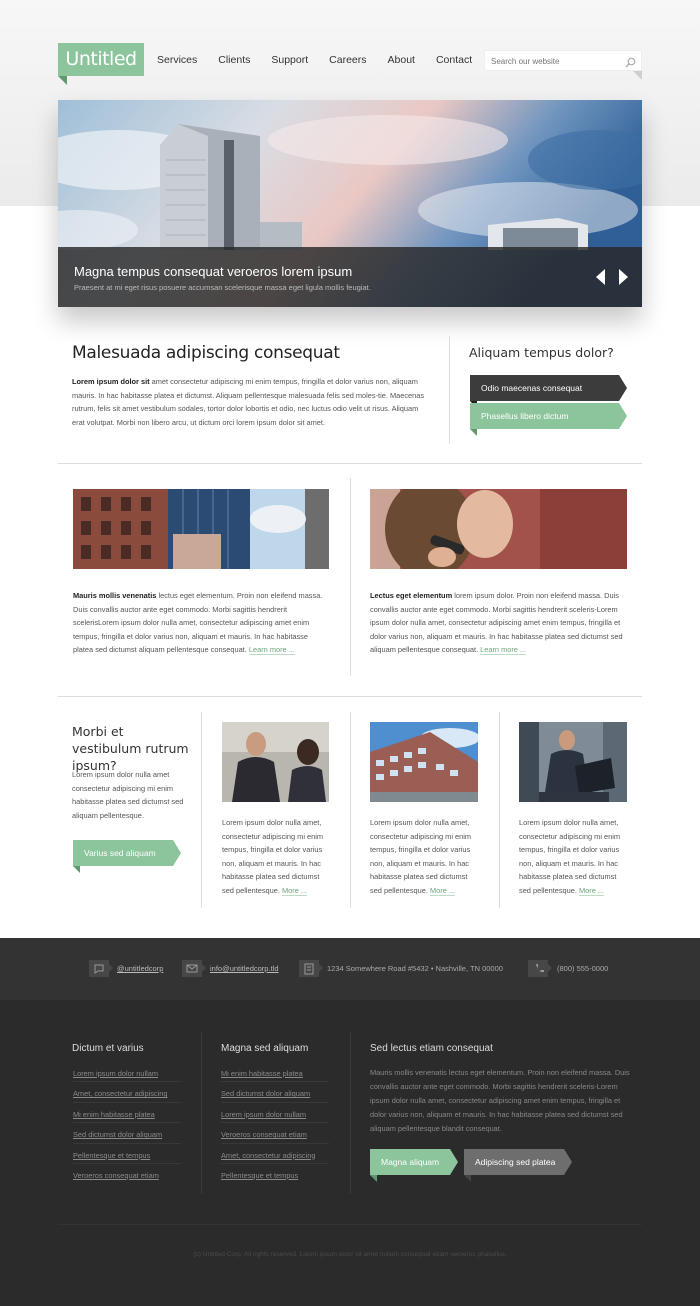 This screenshot has width=700, height=1306. Describe the element at coordinates (177, 60) in the screenshot. I see `nav-services: Services` at that location.